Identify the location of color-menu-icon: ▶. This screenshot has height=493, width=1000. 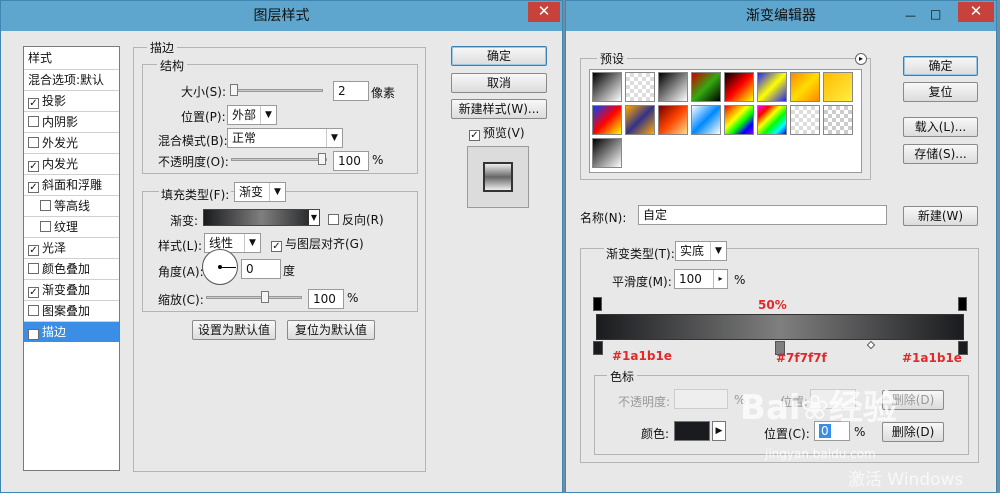
(719, 431).